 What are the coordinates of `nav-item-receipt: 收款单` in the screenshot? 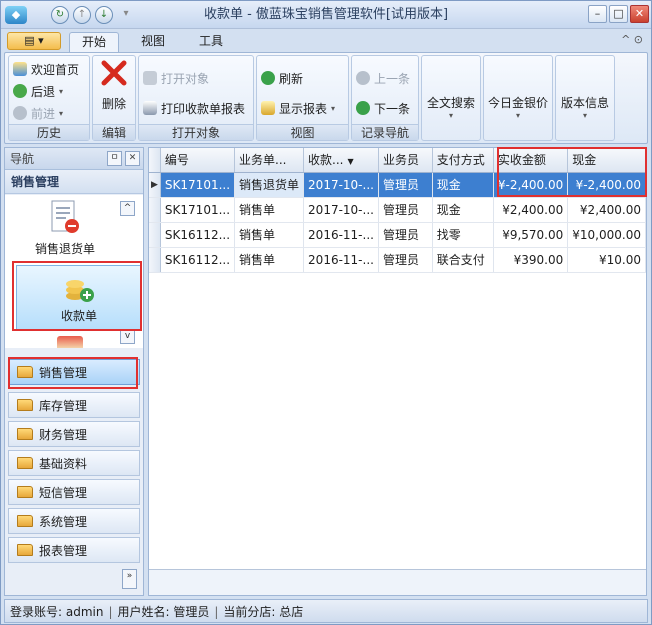 It's located at (79, 298).